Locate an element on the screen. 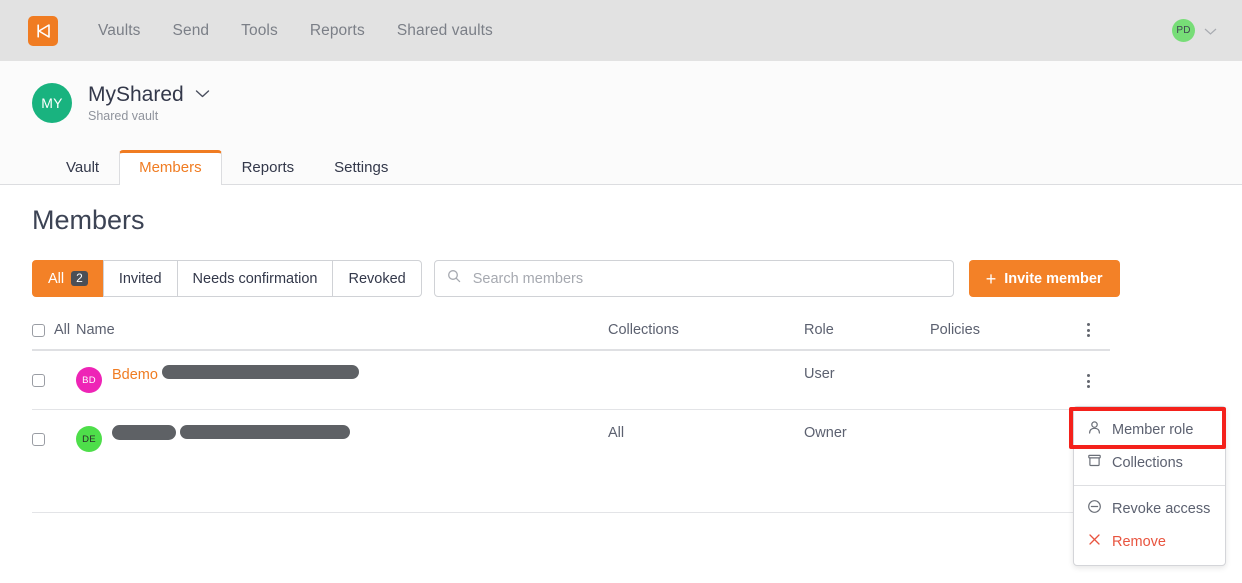  bitwarden-shield-icon is located at coordinates (43, 30).